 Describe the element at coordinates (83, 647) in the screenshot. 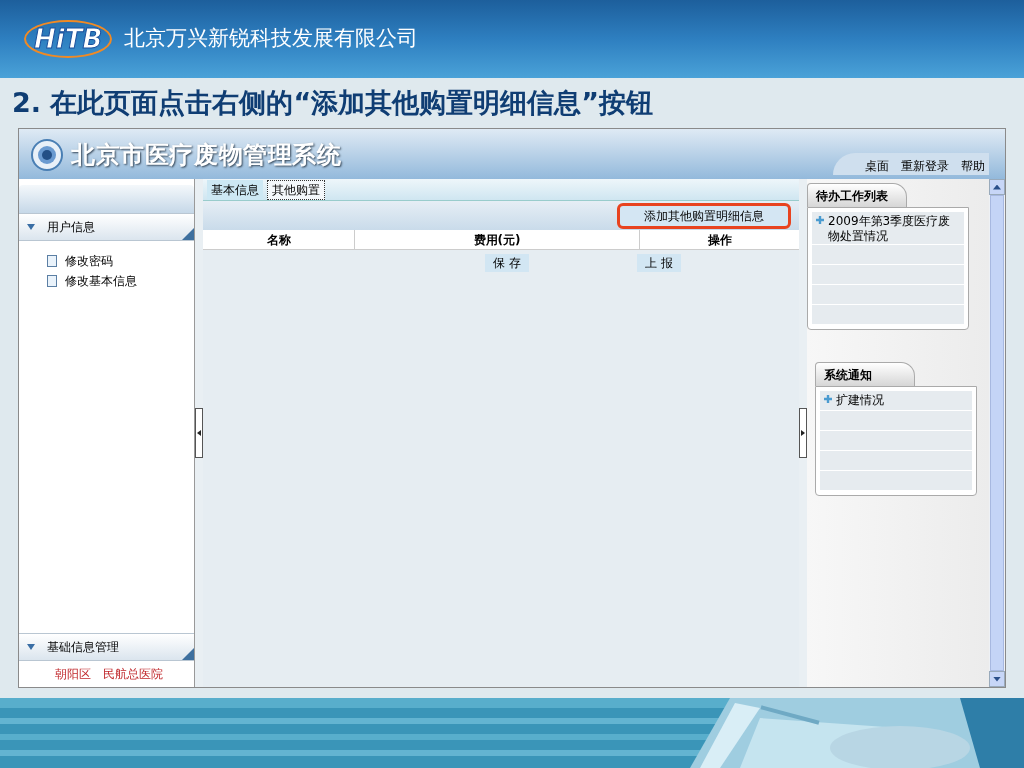

I see `section-label: 基础信息管理` at that location.